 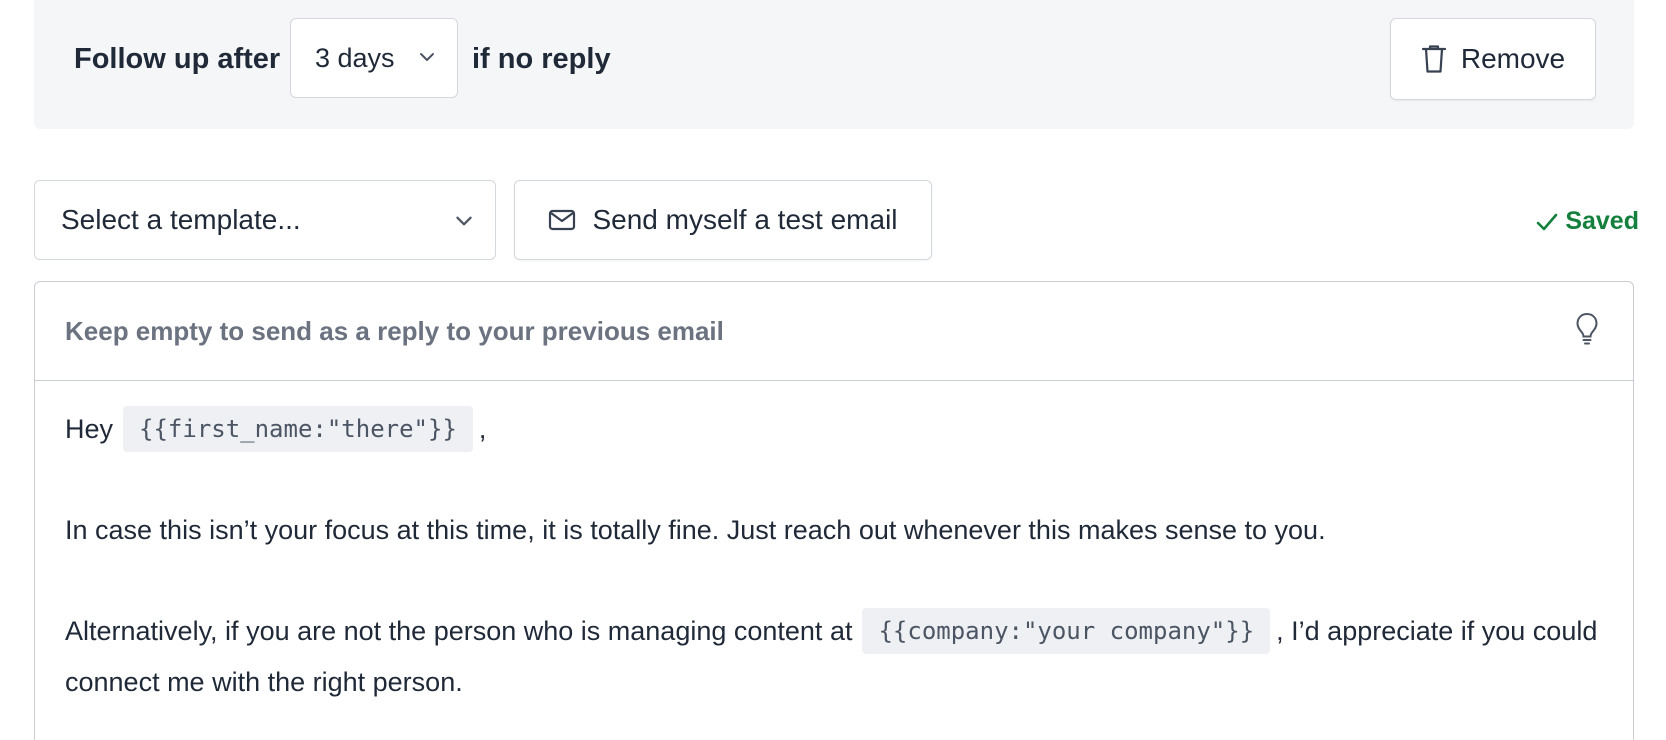 What do you see at coordinates (1066, 631) in the screenshot?
I see `company-variable: {{company:"your company"}}` at bounding box center [1066, 631].